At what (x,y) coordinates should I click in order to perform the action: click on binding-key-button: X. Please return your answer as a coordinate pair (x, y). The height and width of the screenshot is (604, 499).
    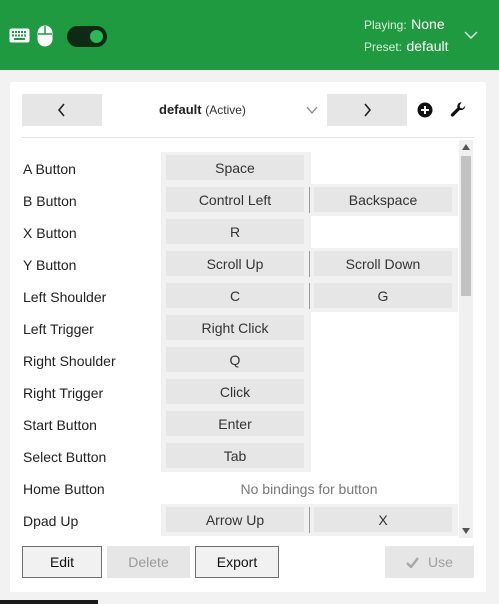
    Looking at the image, I should click on (383, 519).